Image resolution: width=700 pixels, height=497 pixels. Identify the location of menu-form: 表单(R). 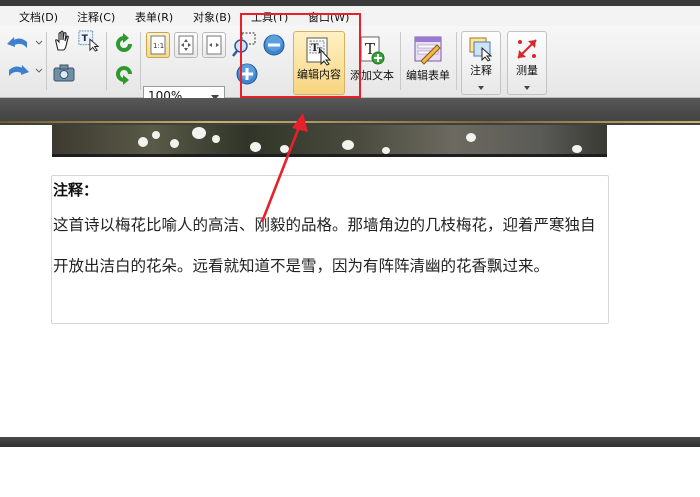
(154, 17).